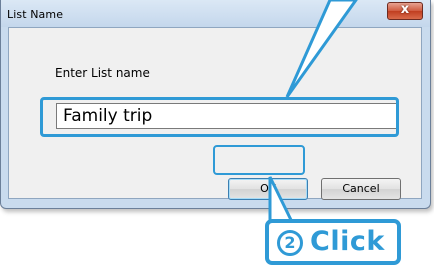  I want to click on step-action-label: Click, so click(347, 241).